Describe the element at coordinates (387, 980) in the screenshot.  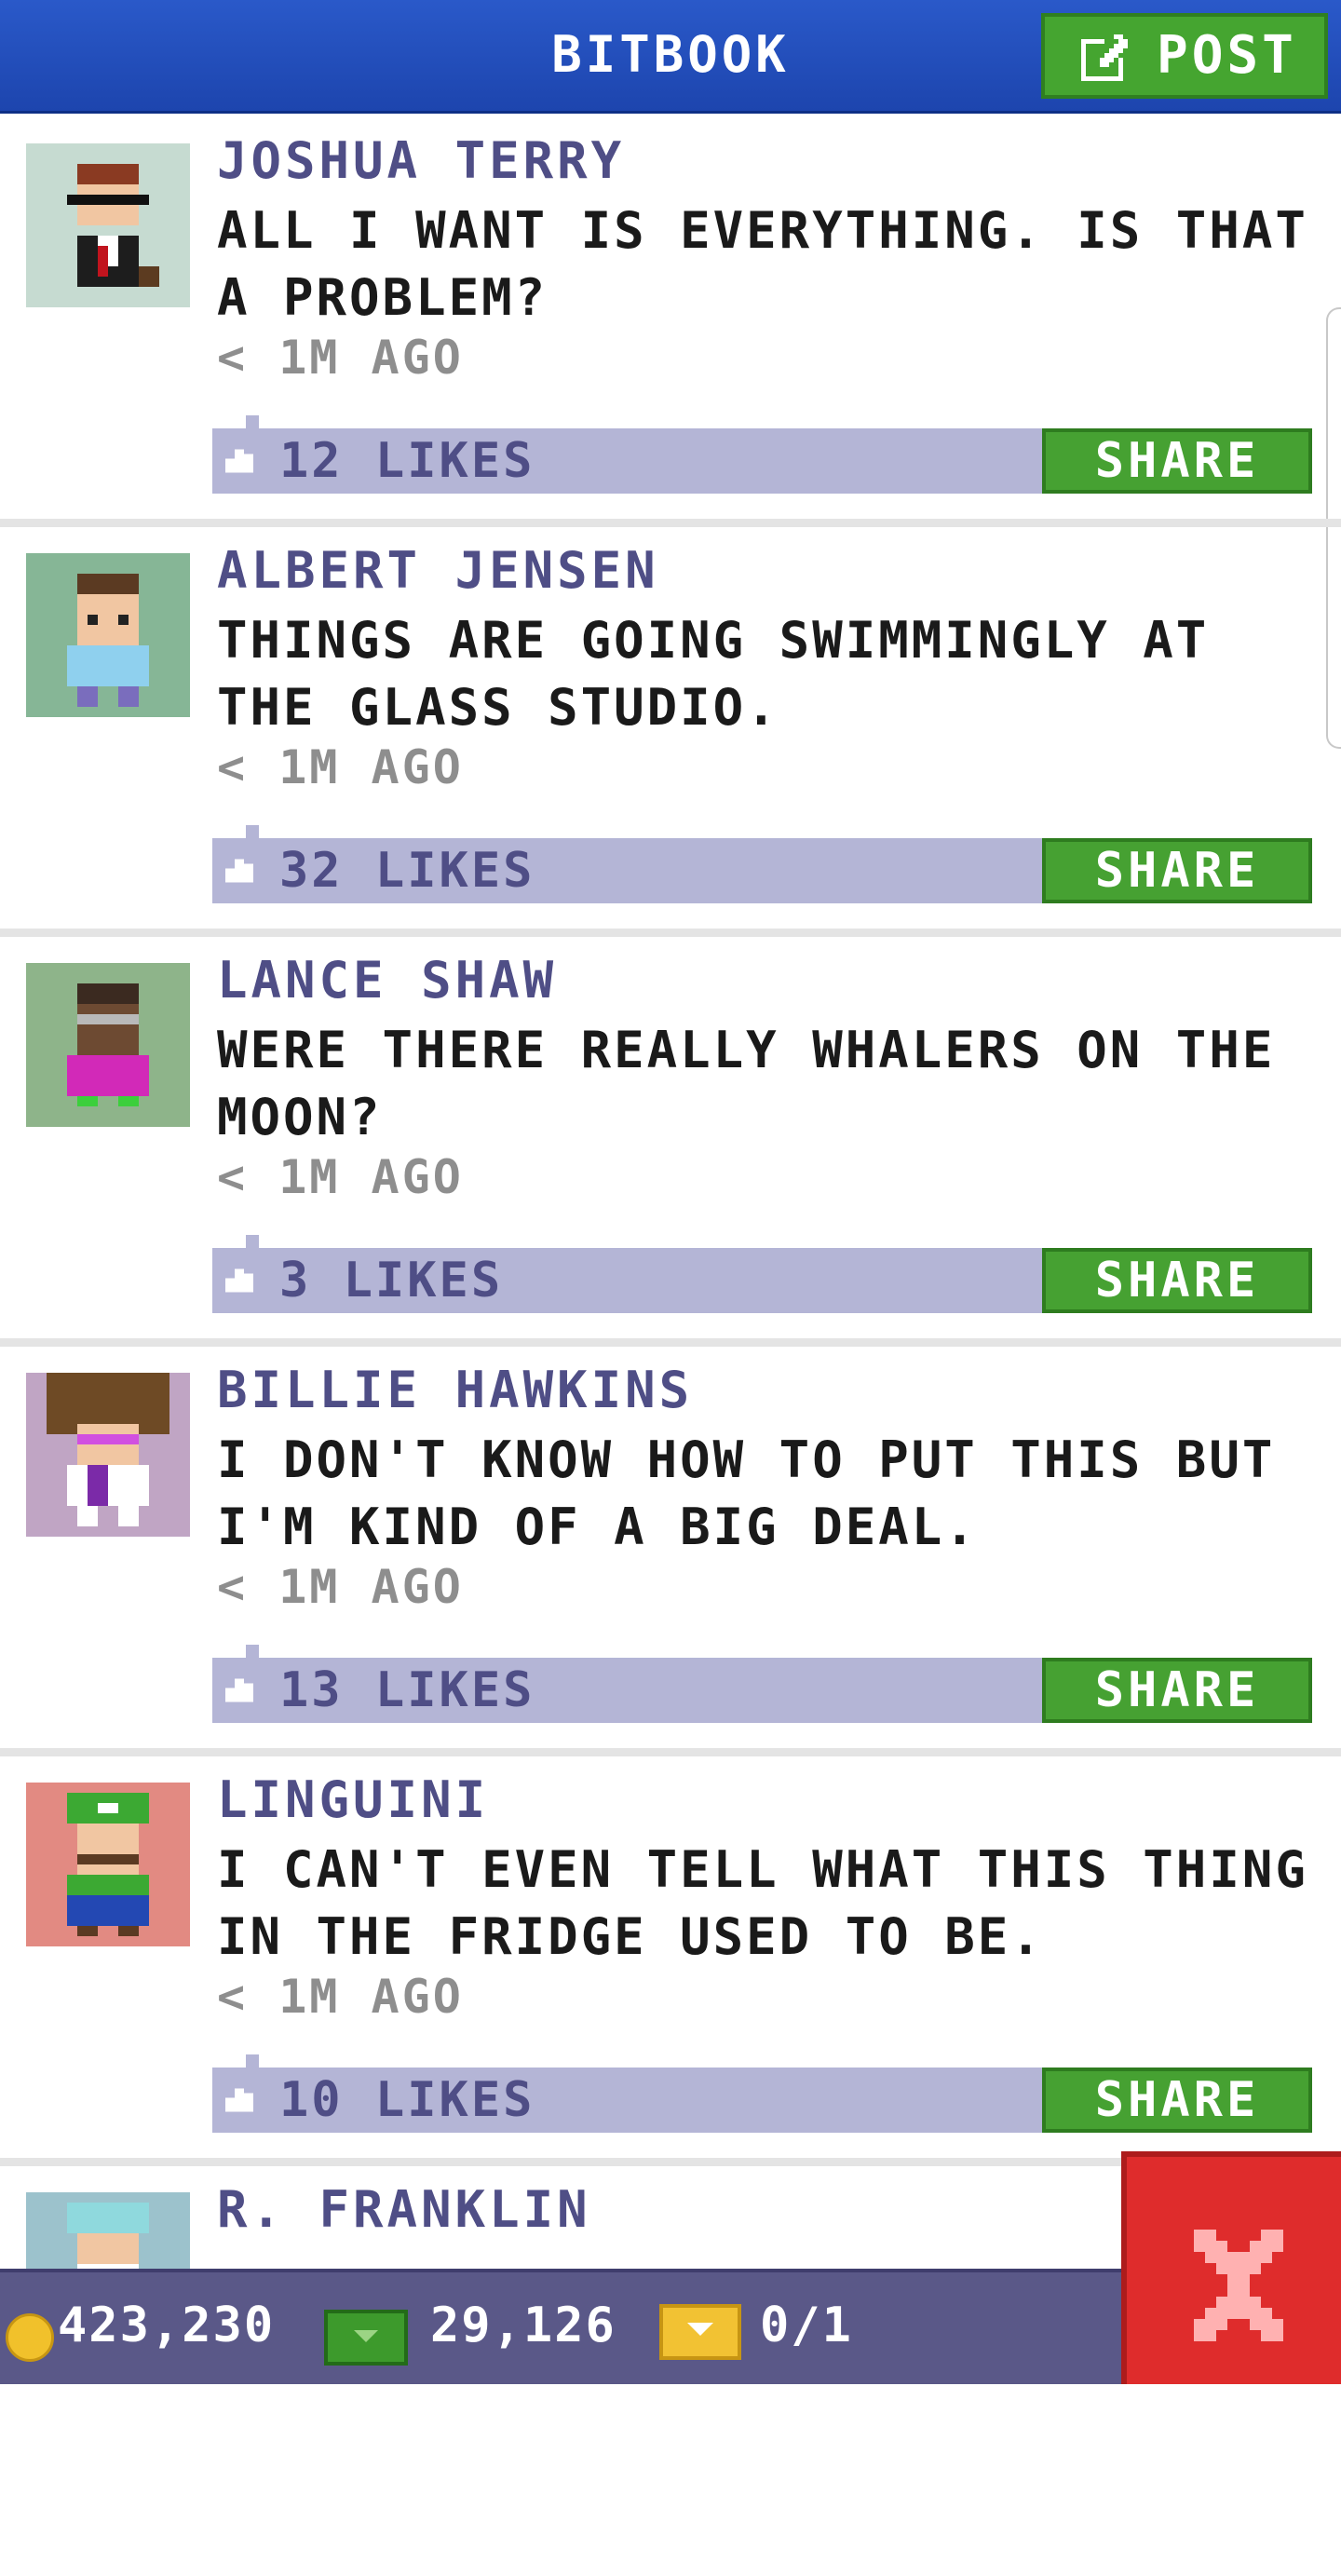
I see `author-name: LANCE SHAW` at that location.